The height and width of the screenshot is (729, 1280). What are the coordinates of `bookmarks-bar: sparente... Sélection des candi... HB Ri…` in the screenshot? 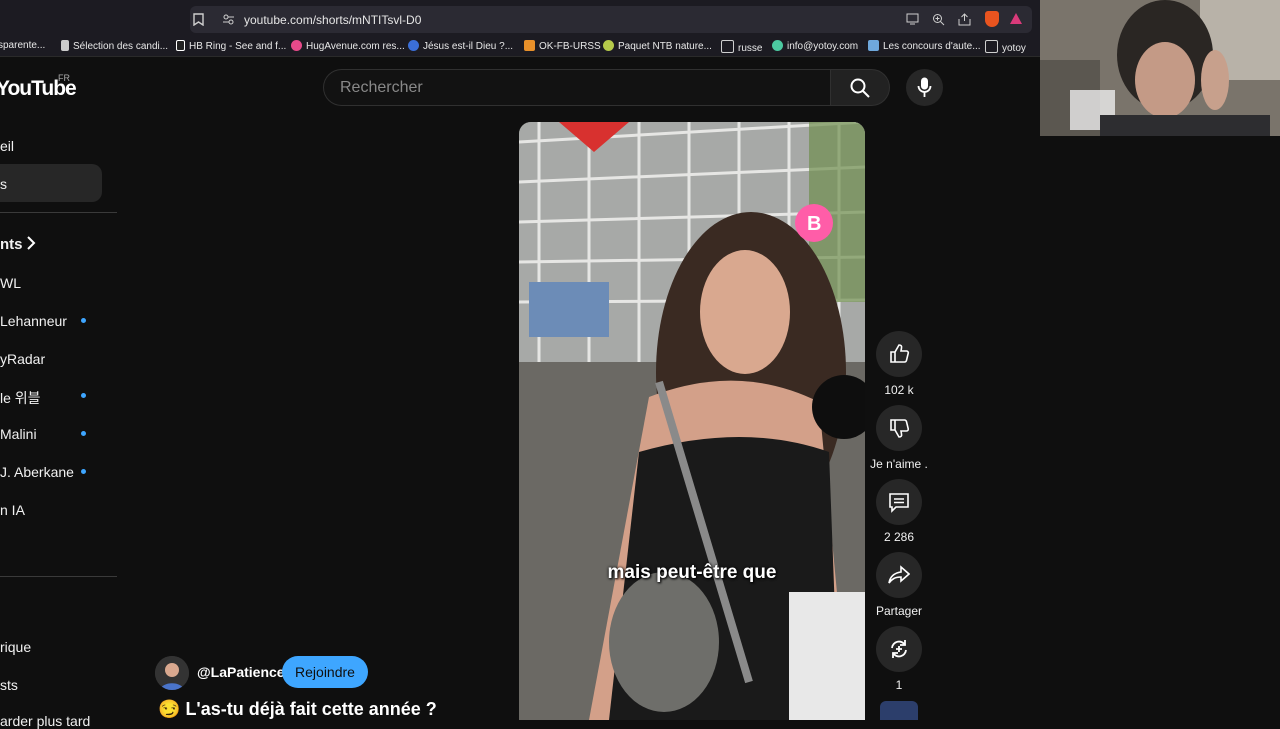 It's located at (520, 47).